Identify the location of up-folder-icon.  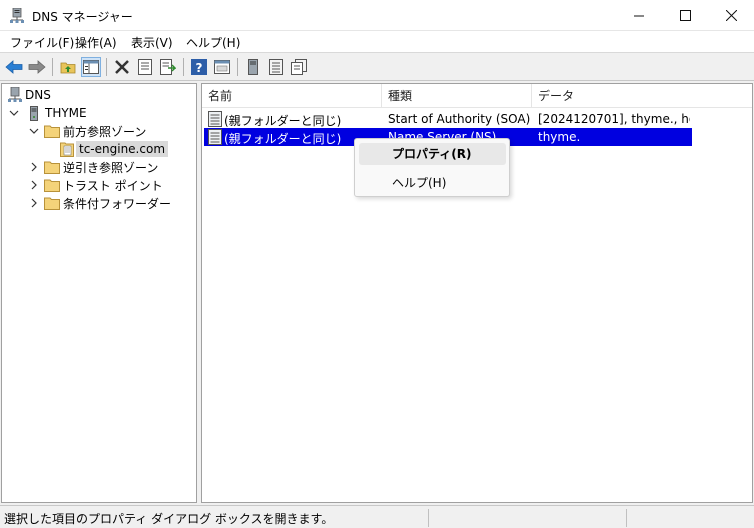
(68, 67).